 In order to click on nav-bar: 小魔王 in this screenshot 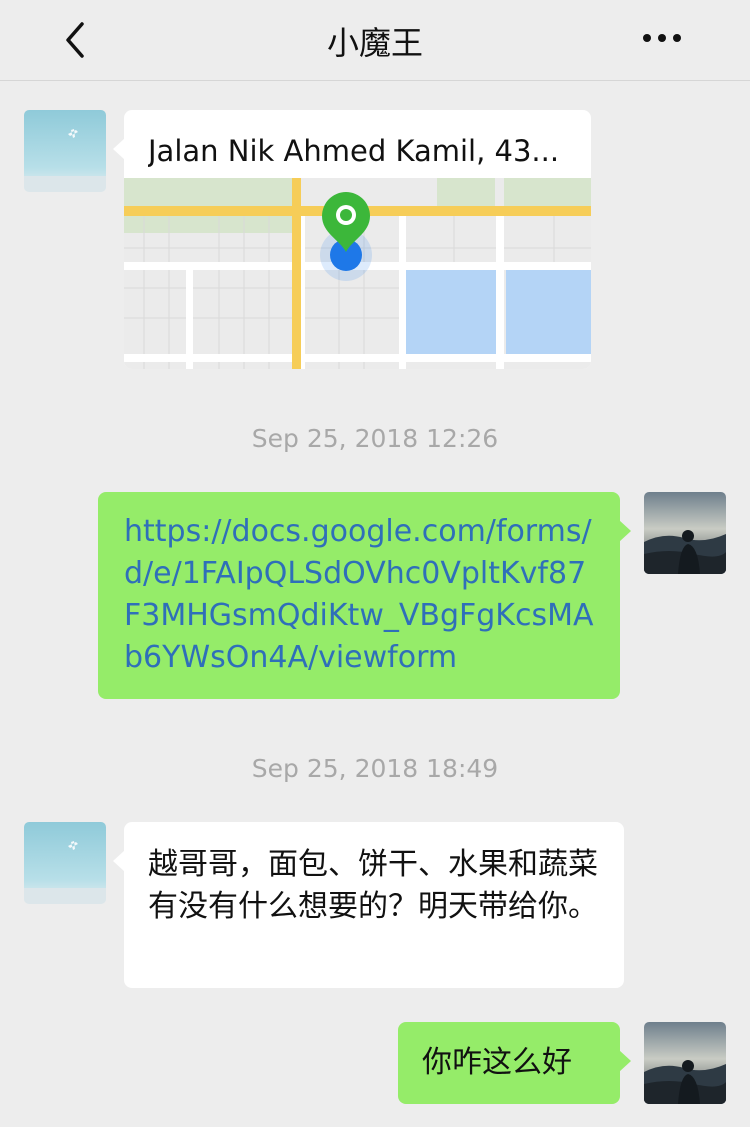, I will do `click(375, 40)`.